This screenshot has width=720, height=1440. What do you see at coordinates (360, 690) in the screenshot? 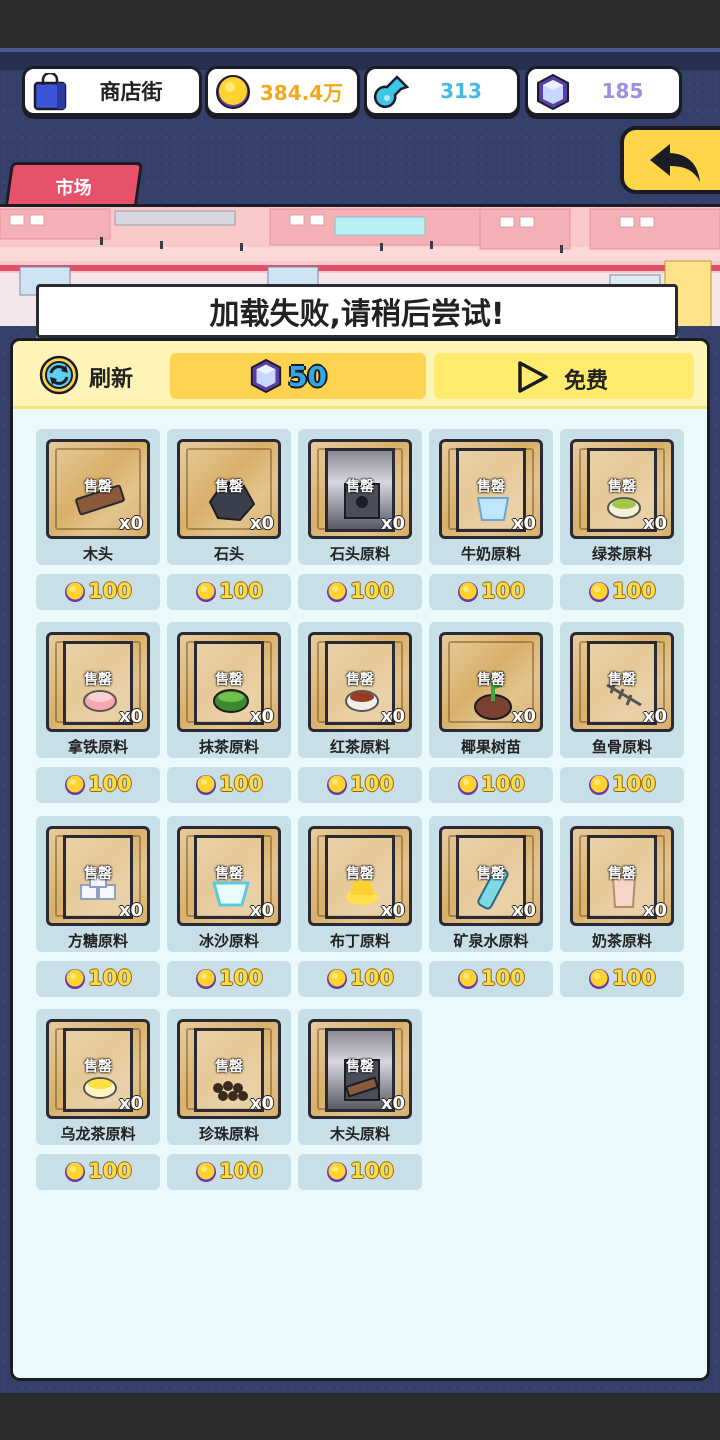
I see `shop-item-card: 售罄 x0 红茶原料` at bounding box center [360, 690].